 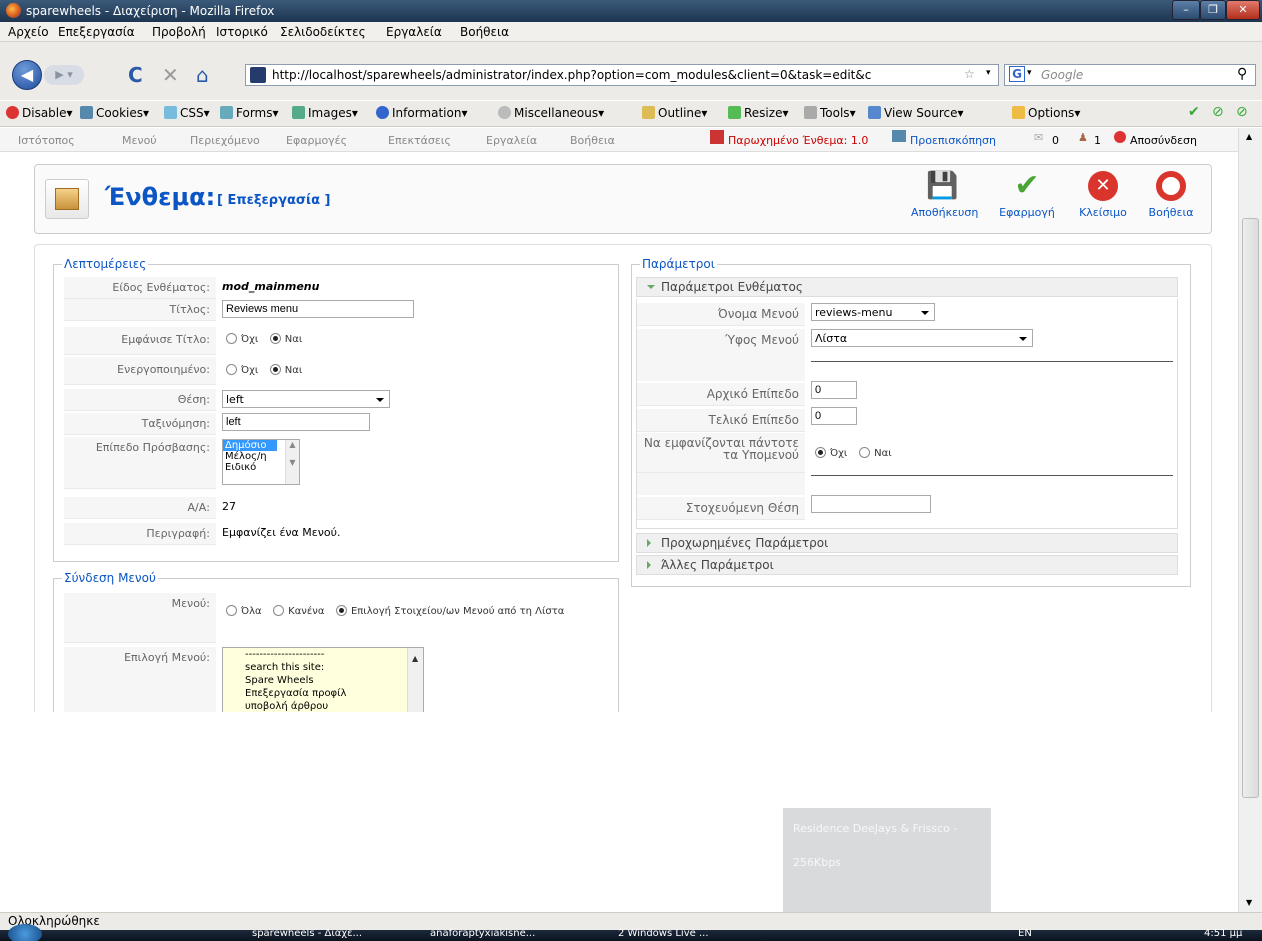 I want to click on menu-option: Επεξεργασία προφίλ, so click(x=323, y=693).